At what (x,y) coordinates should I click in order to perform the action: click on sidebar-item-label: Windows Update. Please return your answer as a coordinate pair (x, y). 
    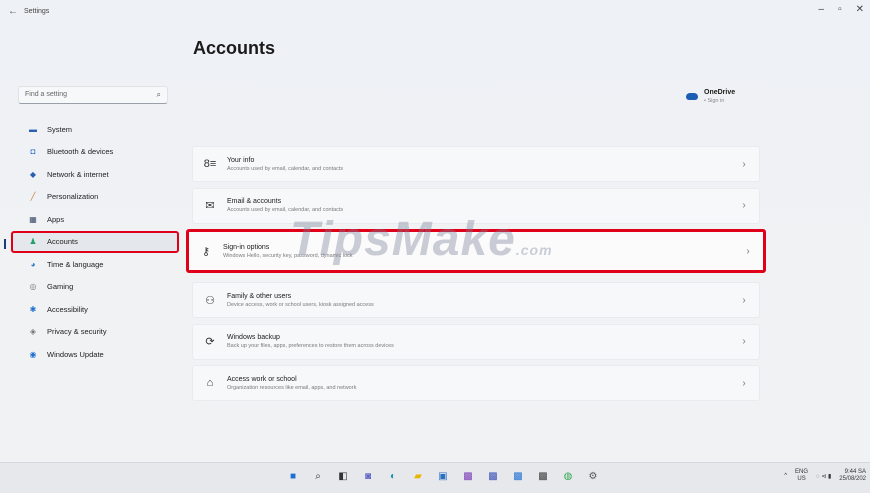
    Looking at the image, I should click on (75, 354).